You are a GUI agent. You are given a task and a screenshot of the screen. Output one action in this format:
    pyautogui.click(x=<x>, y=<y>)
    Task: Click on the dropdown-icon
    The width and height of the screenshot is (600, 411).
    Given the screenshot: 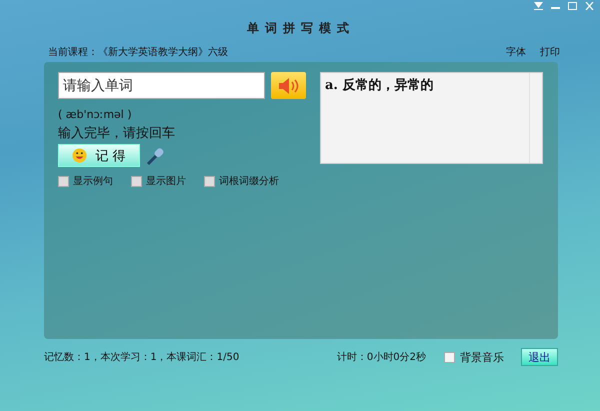 What is the action you would take?
    pyautogui.click(x=538, y=6)
    